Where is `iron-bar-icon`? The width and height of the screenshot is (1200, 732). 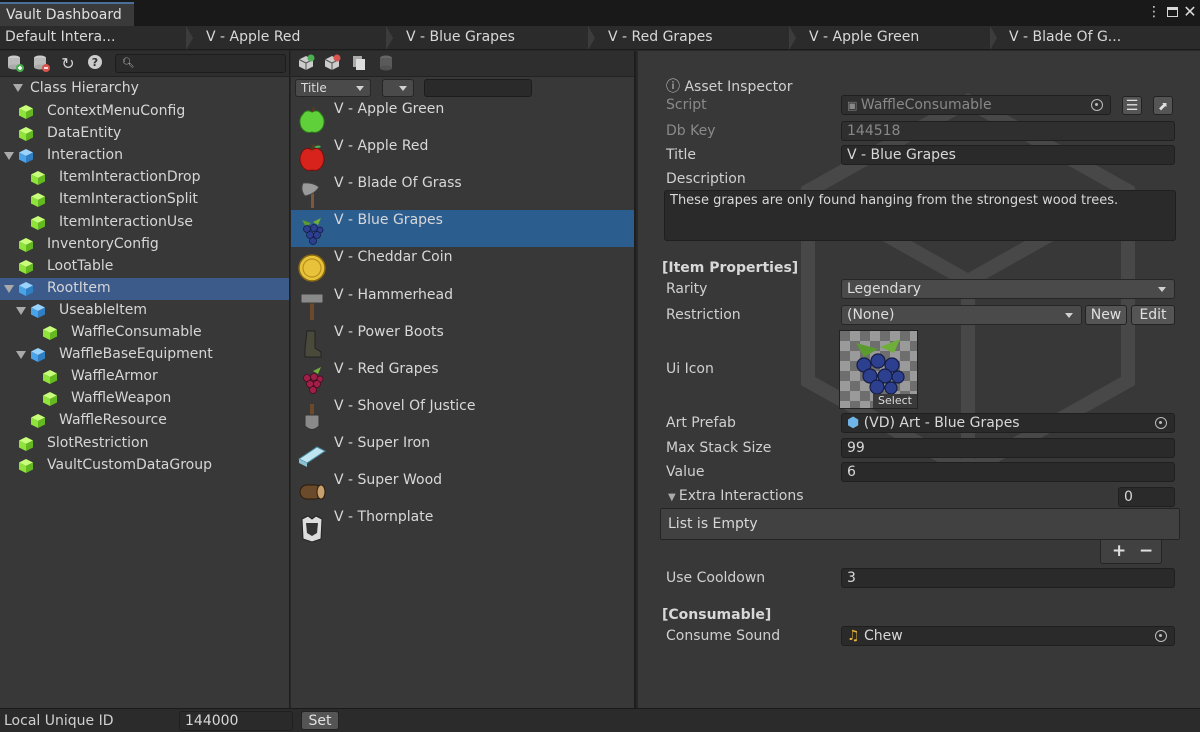 iron-bar-icon is located at coordinates (312, 456).